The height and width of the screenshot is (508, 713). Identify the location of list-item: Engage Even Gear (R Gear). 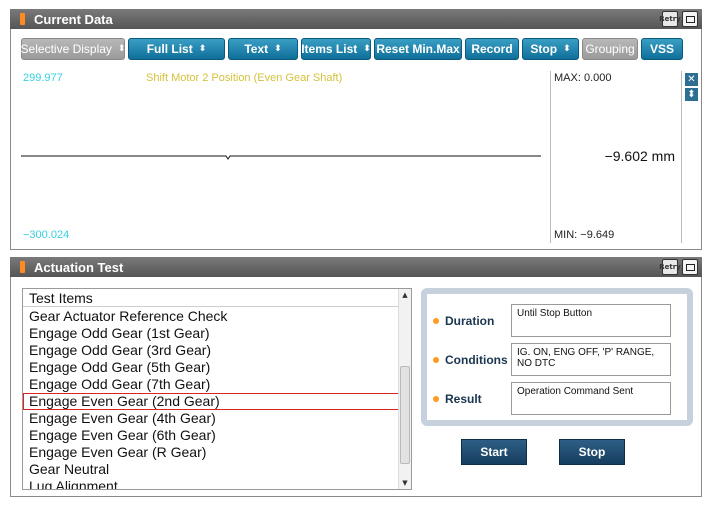
(211, 452).